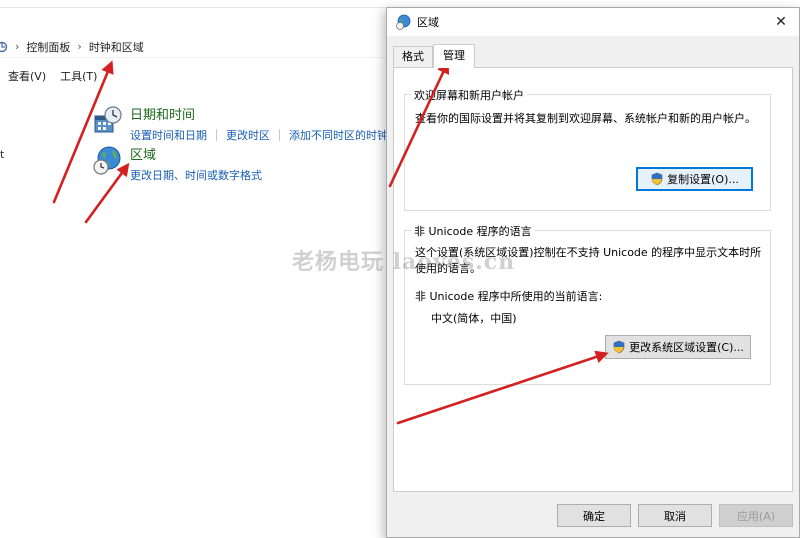 The image size is (800, 538). What do you see at coordinates (240, 123) in the screenshot?
I see `category-date-time: 日期和时间 设置时间和日期 更改时区 添加不同时区的时钟` at bounding box center [240, 123].